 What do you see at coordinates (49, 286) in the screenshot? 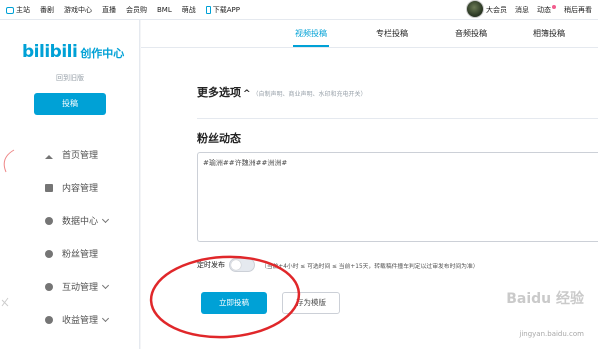
I see `interaction-icon` at bounding box center [49, 286].